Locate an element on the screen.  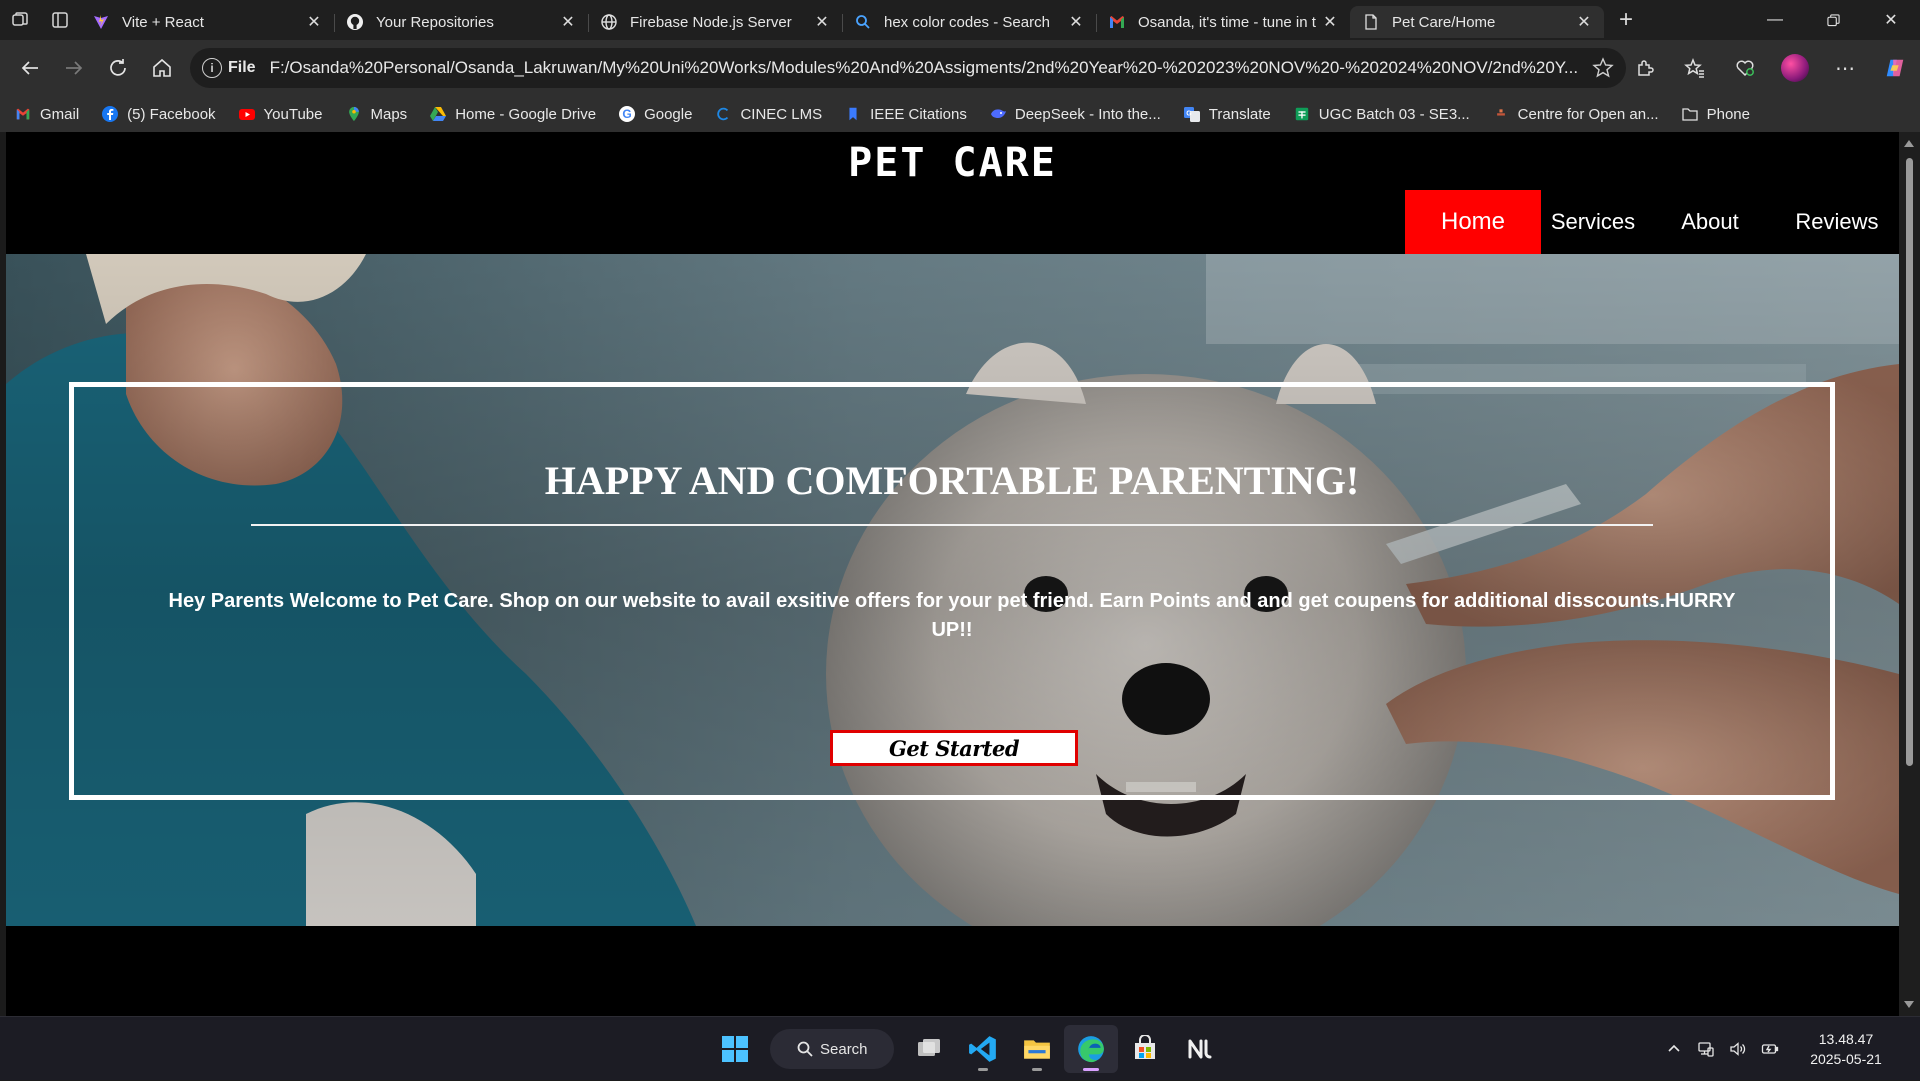
bookmark-label: Home - Google Drive is located at coordinates (526, 114).